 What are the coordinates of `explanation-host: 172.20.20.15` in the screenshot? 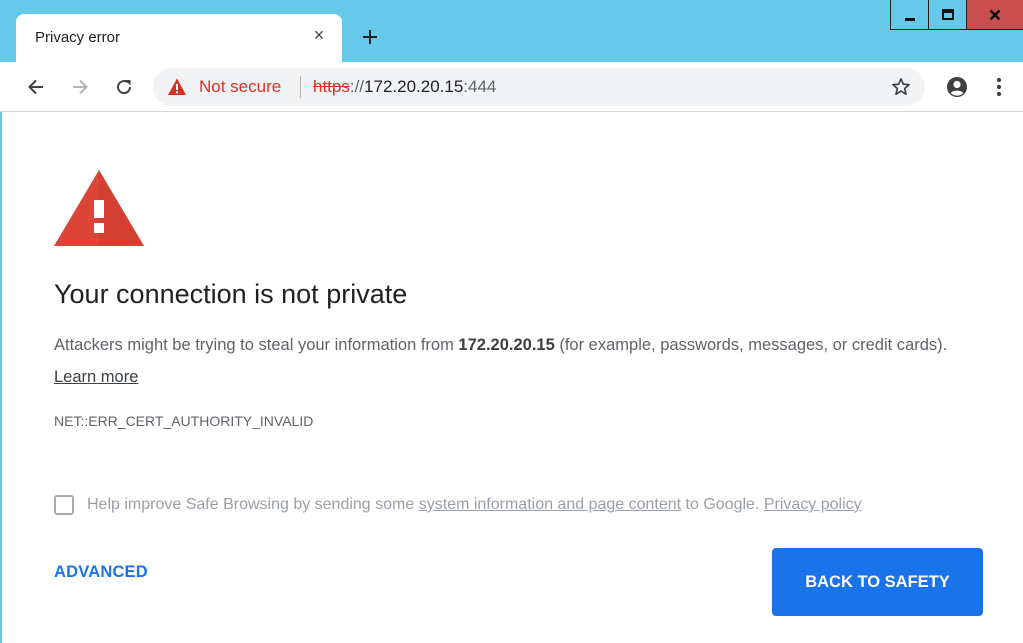 It's located at (506, 345).